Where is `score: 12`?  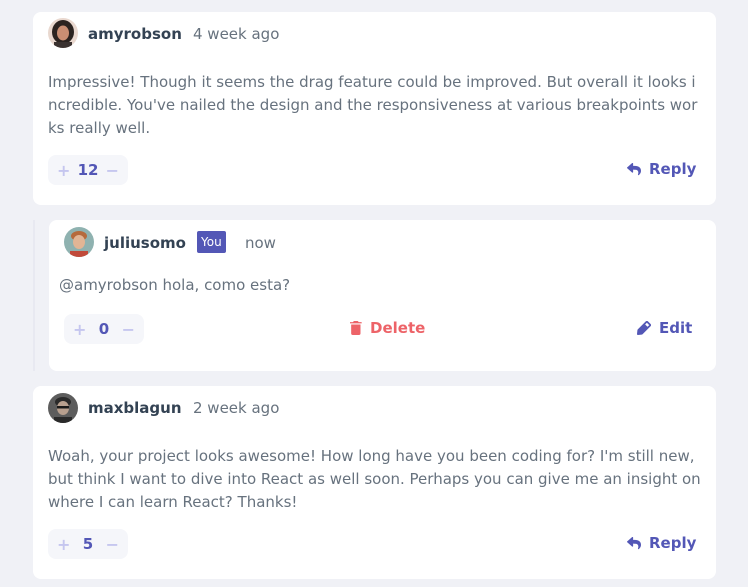 score: 12 is located at coordinates (88, 170).